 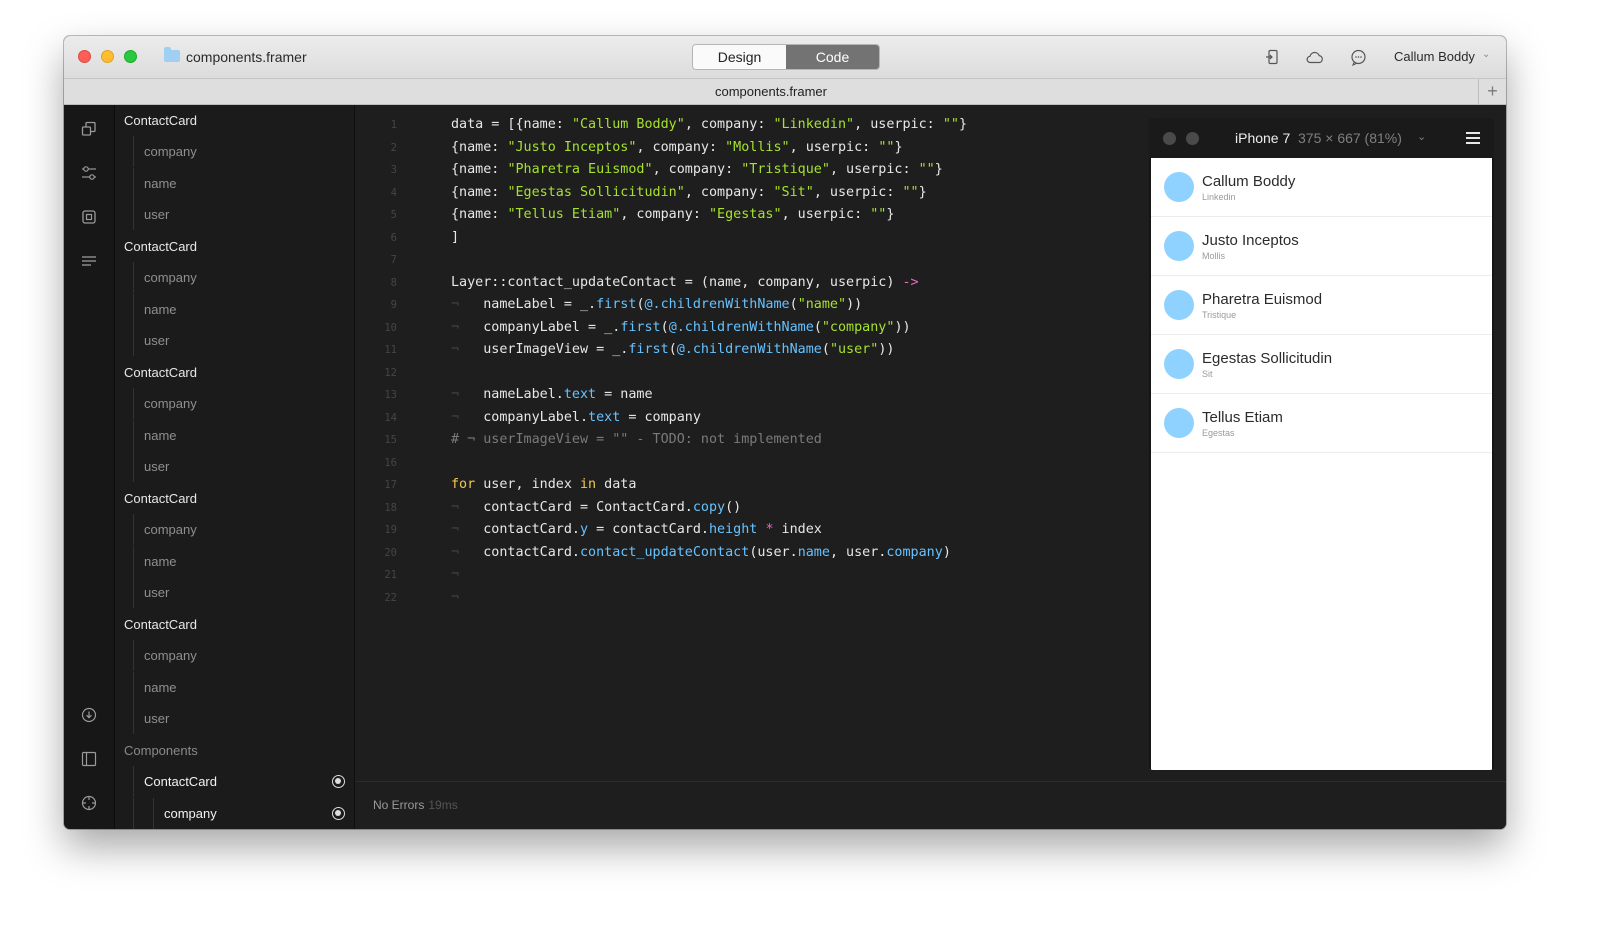 I want to click on contact-name: Justo Inceptos, so click(x=1250, y=240).